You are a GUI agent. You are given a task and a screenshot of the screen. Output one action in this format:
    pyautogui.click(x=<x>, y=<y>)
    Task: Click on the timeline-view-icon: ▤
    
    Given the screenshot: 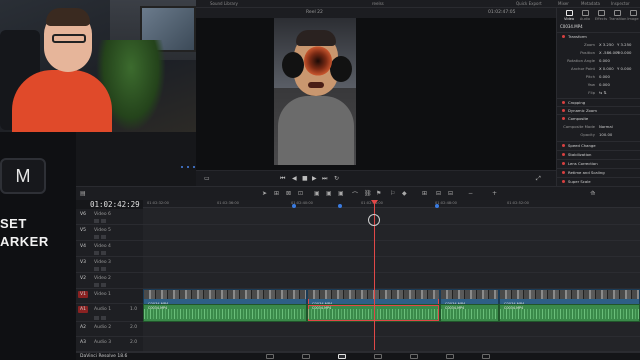 What is the action you would take?
    pyautogui.click(x=83, y=193)
    